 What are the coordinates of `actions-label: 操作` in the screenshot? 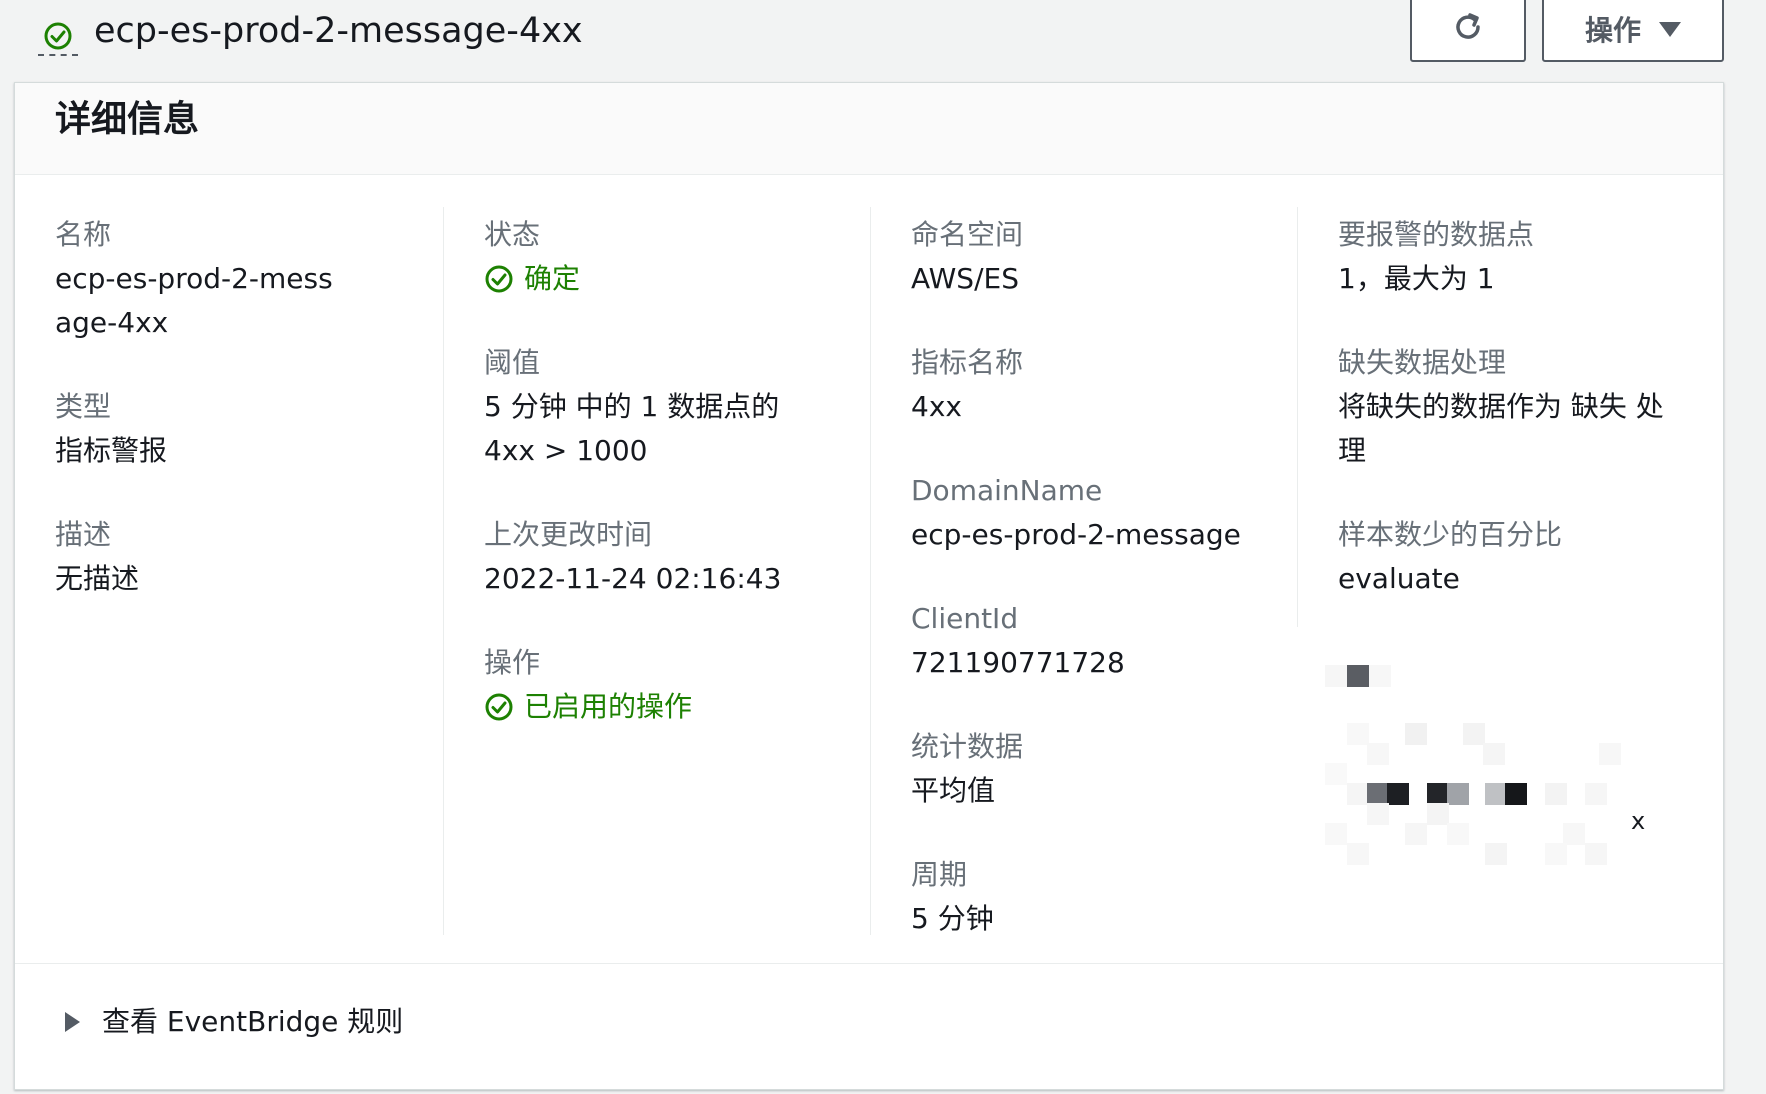 It's located at (1612, 30).